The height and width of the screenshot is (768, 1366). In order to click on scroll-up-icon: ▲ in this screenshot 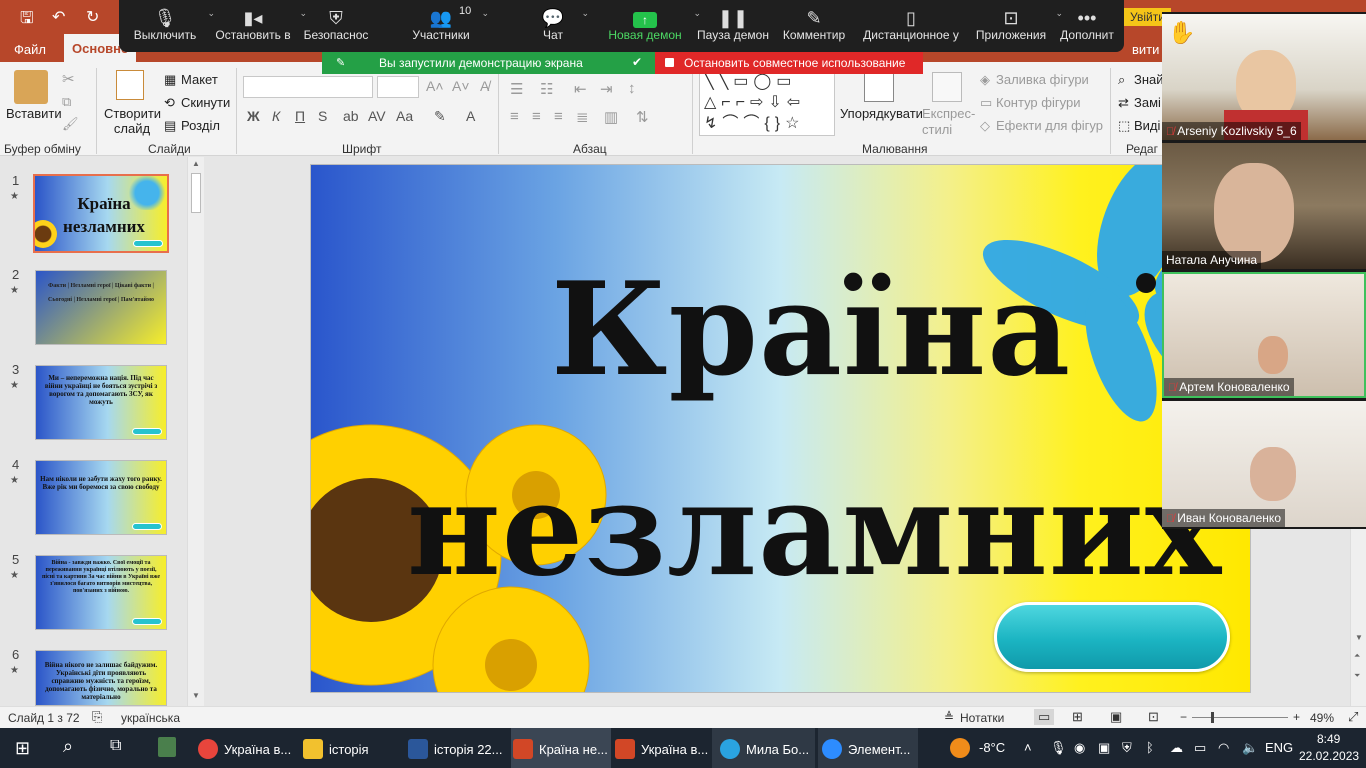, I will do `click(196, 163)`.